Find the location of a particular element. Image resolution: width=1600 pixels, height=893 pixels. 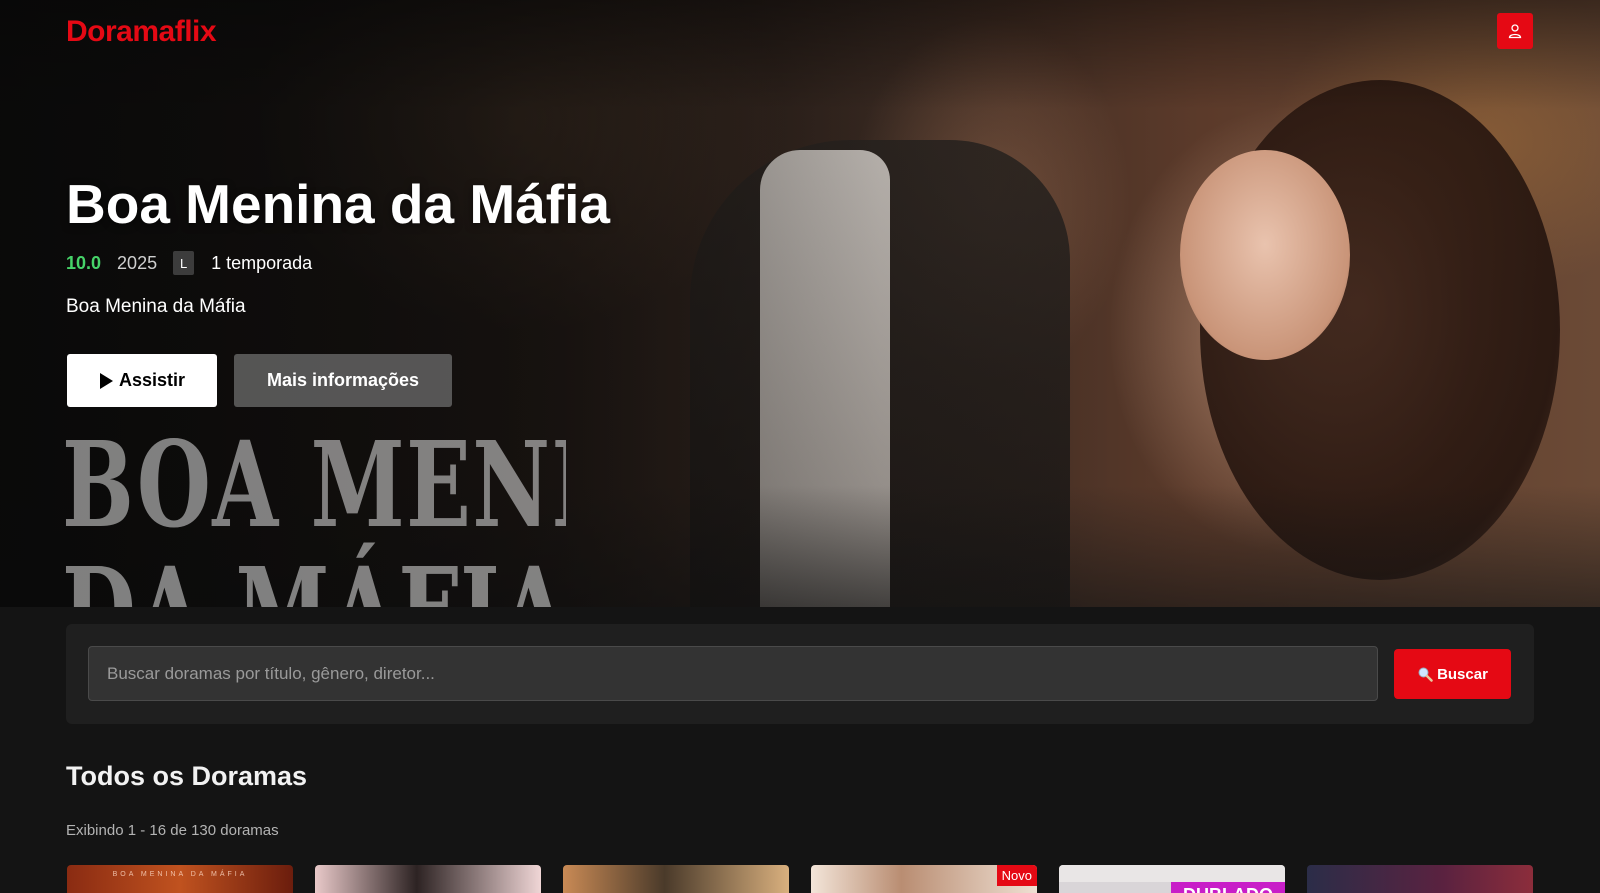

card-poster-caption: BOA MENINA DA MÁFIA is located at coordinates (180, 874).